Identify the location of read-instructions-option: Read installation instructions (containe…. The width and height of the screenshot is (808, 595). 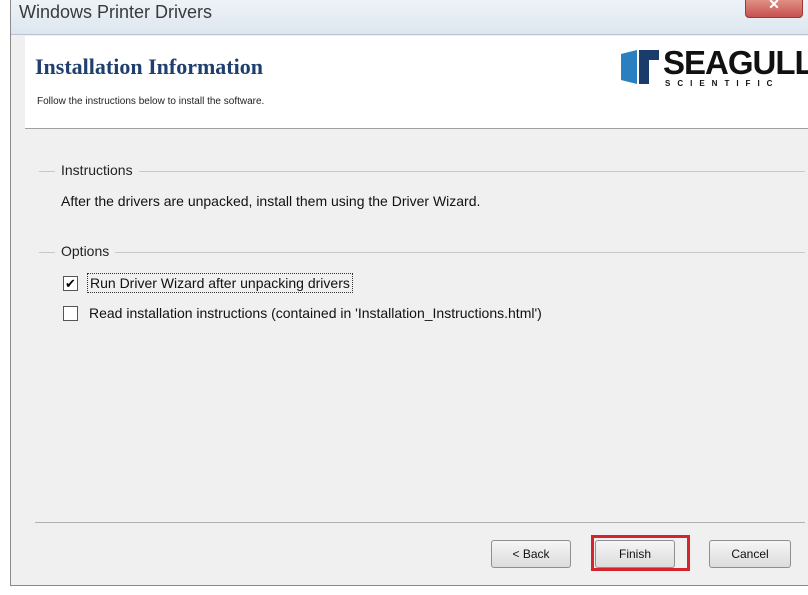
(303, 313).